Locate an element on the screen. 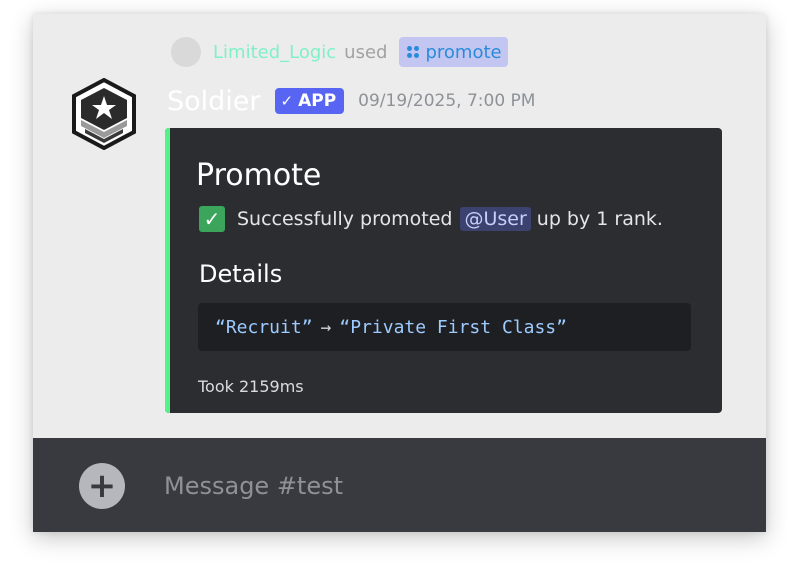  description-suffix: up by 1 rank. is located at coordinates (599, 219).